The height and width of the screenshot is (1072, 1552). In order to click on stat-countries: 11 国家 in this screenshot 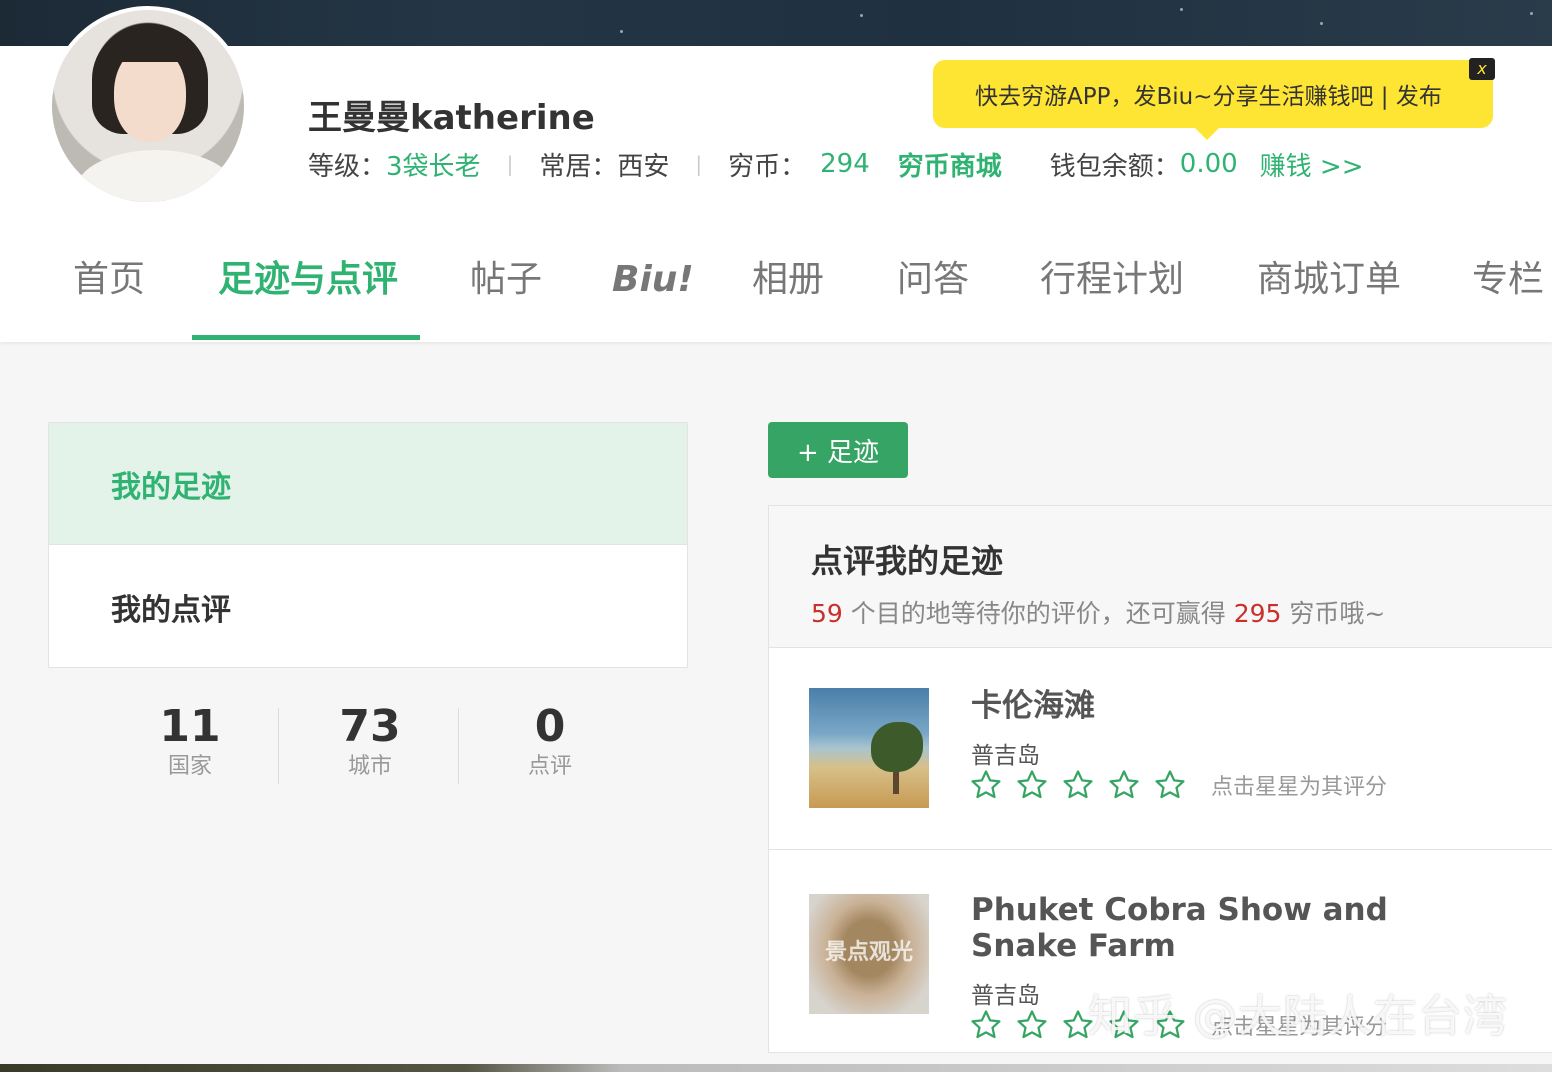, I will do `click(190, 740)`.